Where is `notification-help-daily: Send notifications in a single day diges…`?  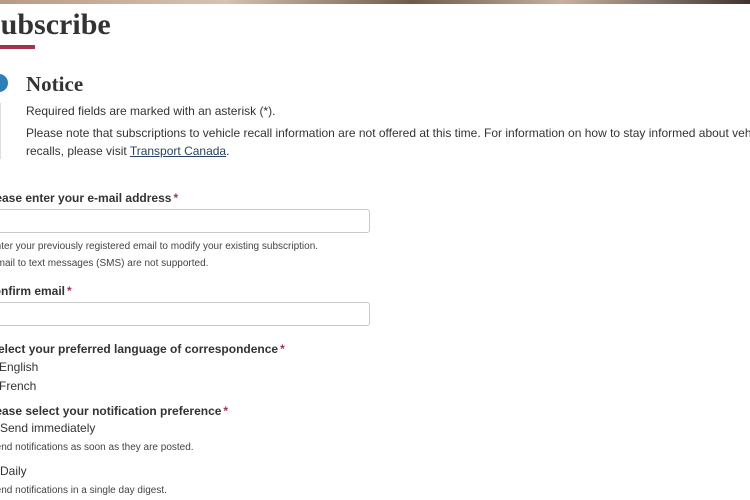
notification-help-daily: Send notifications in a single day diges… is located at coordinates (83, 490).